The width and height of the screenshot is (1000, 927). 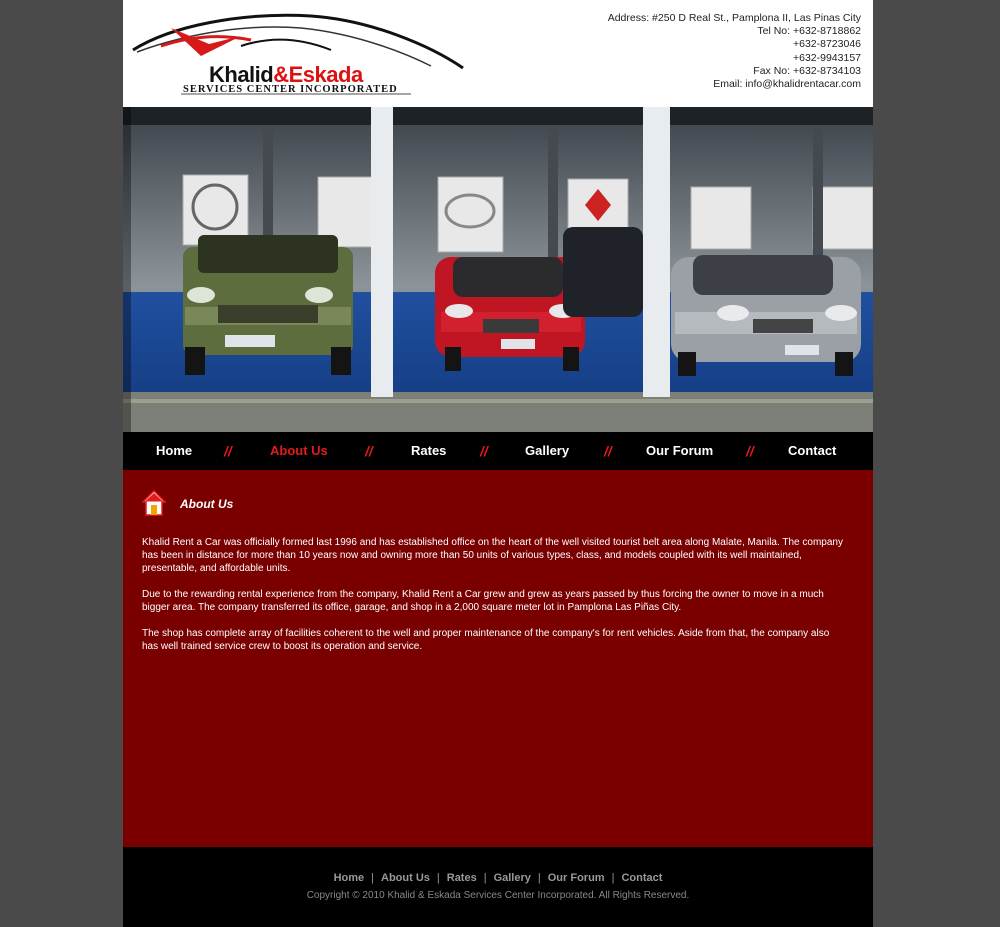 I want to click on nav-home: Home, so click(x=174, y=450).